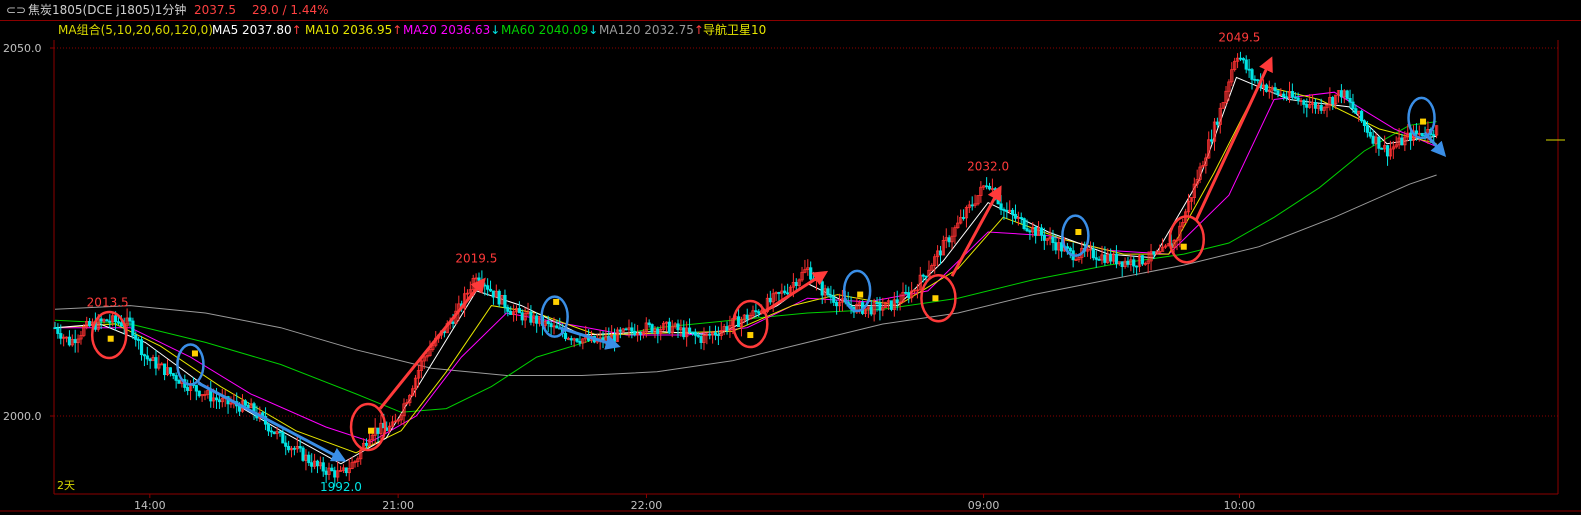  I want to click on price-extreme-label: 2032.0, so click(988, 166).